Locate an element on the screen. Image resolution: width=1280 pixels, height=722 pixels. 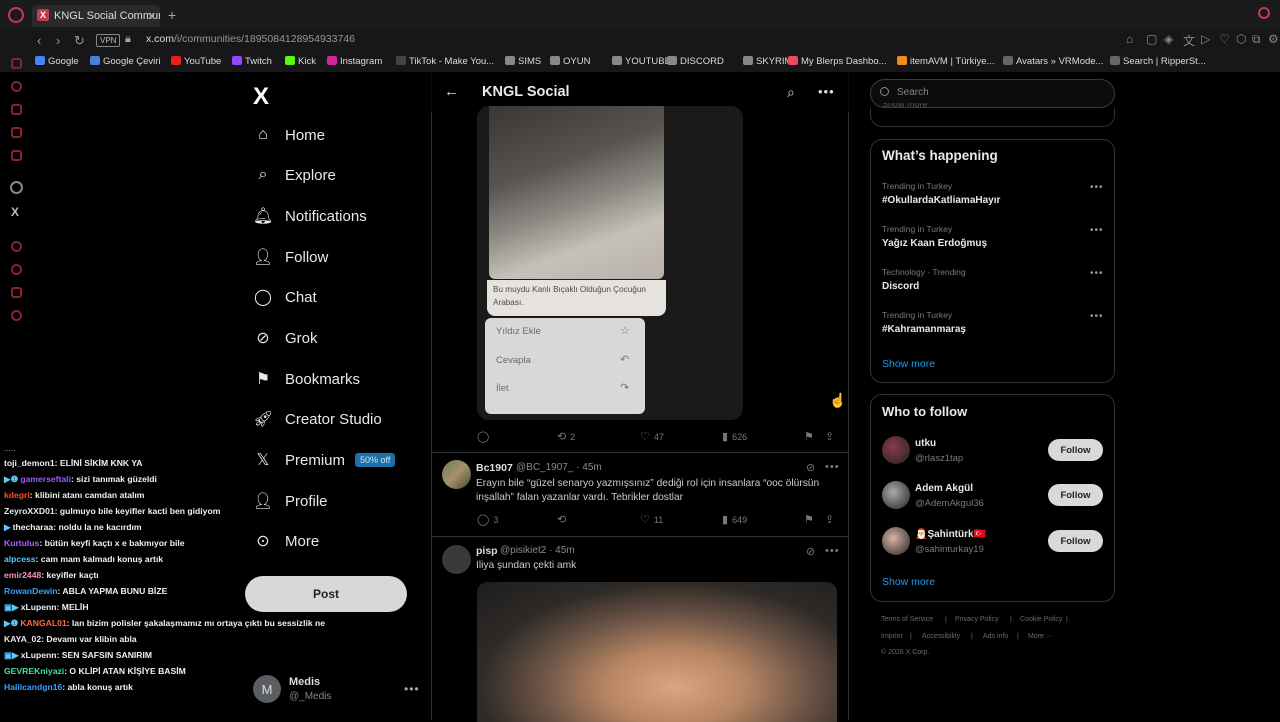
sidebar-bag-icon is located at coordinates (16, 109).